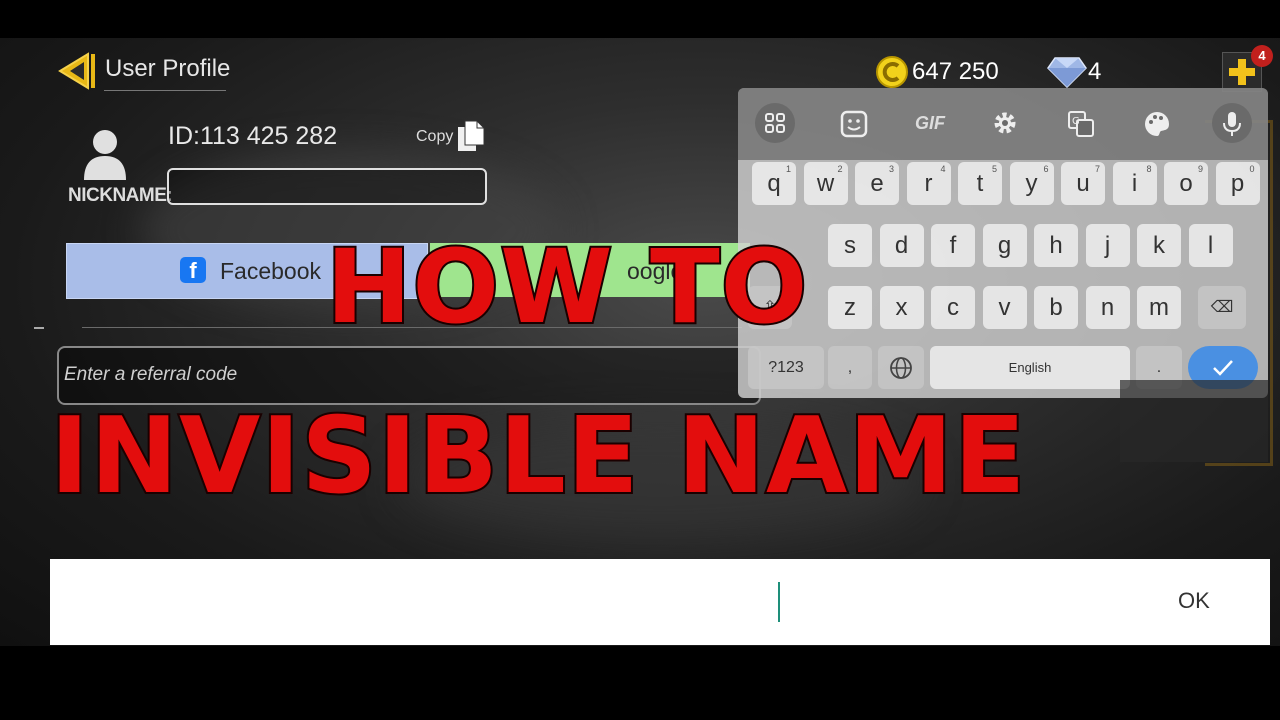  I want to click on key-label: y, so click(1031, 183).